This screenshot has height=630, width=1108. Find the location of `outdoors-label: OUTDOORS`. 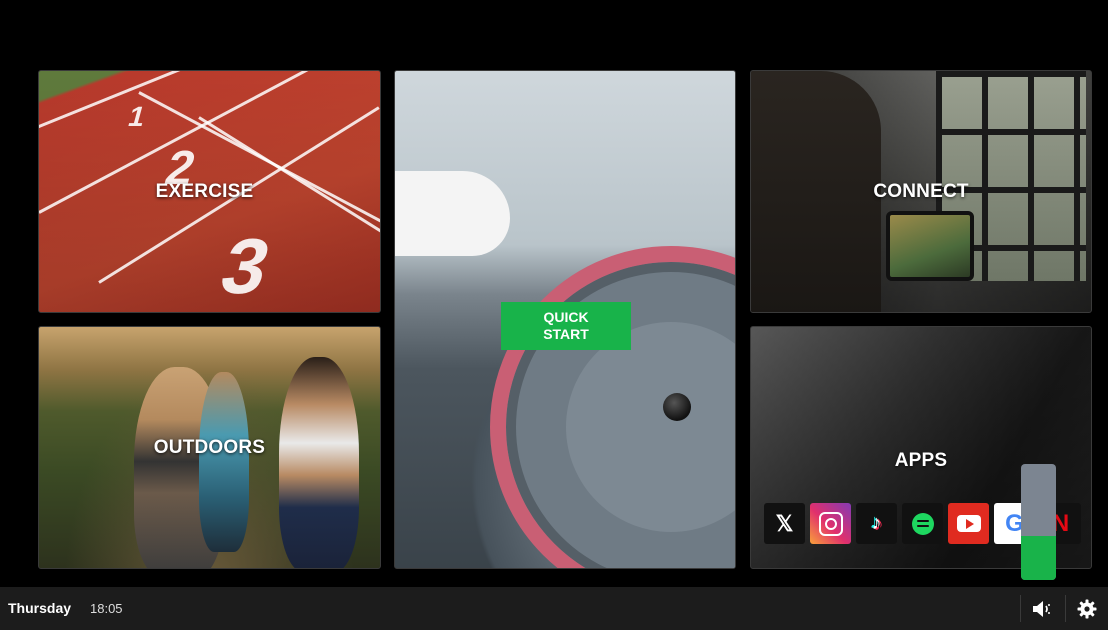

outdoors-label: OUTDOORS is located at coordinates (209, 447).